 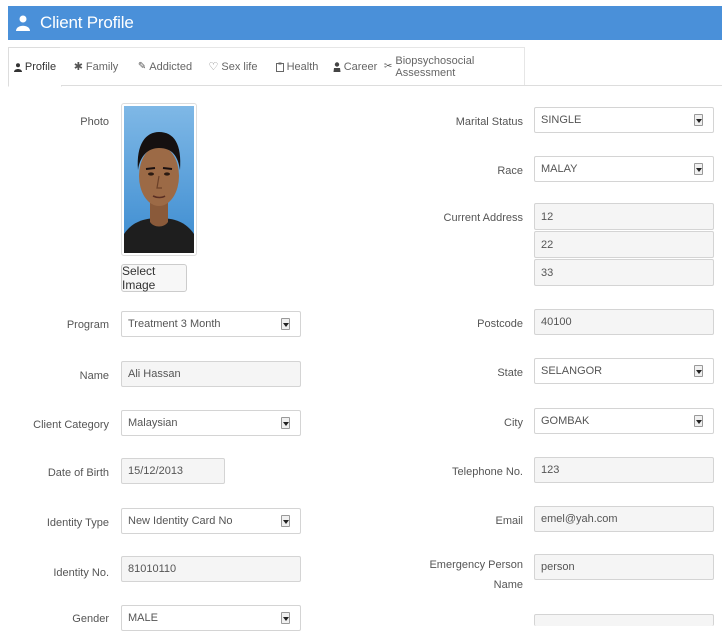 What do you see at coordinates (211, 618) in the screenshot?
I see `gender-select: MALE` at bounding box center [211, 618].